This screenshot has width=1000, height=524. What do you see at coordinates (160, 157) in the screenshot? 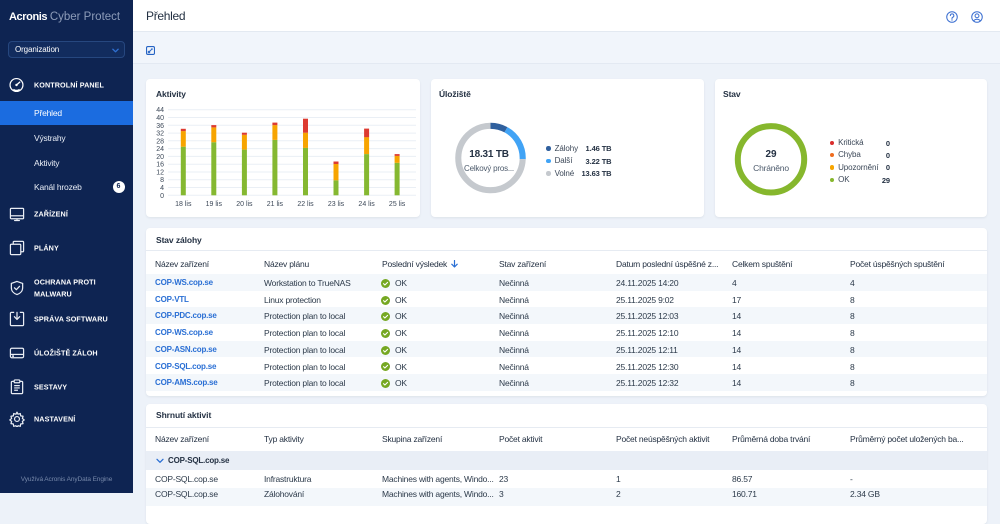
I see `svg-text: 20` at bounding box center [160, 157].